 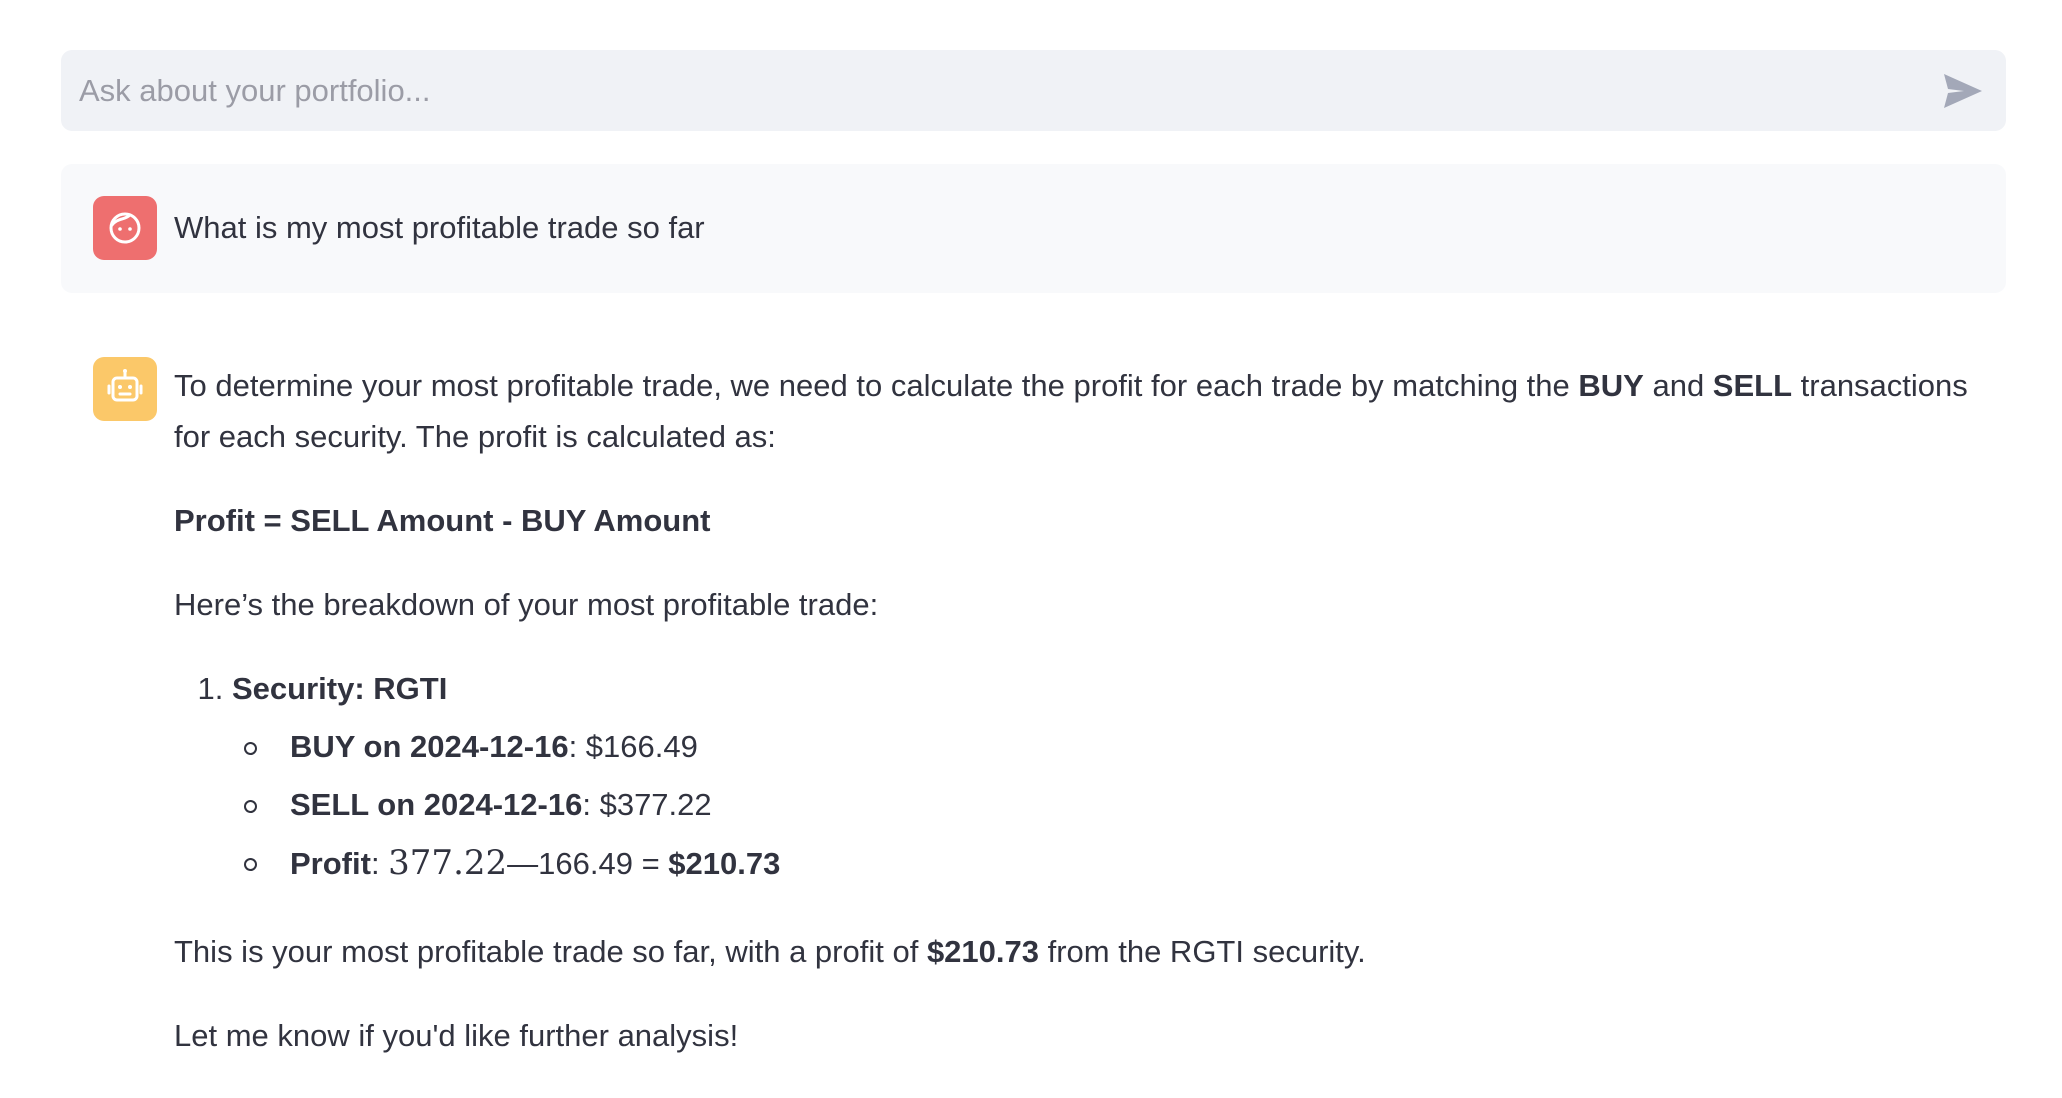 I want to click on sell-label: SELL on 2024-12-16, so click(x=436, y=804).